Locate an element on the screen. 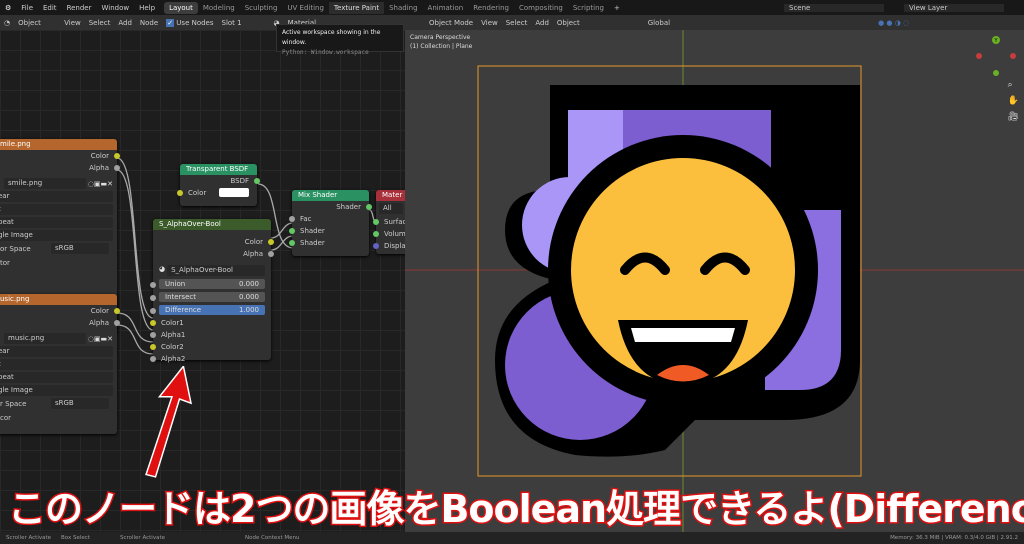 The width and height of the screenshot is (1024, 544). slot-dropdown: Slot 1 is located at coordinates (244, 23).